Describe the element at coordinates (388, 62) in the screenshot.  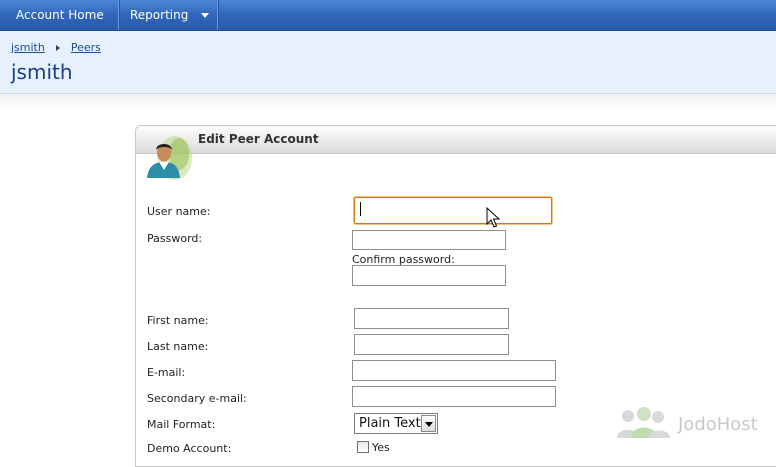
I see `page-header: jsmith Peers jsmith` at that location.